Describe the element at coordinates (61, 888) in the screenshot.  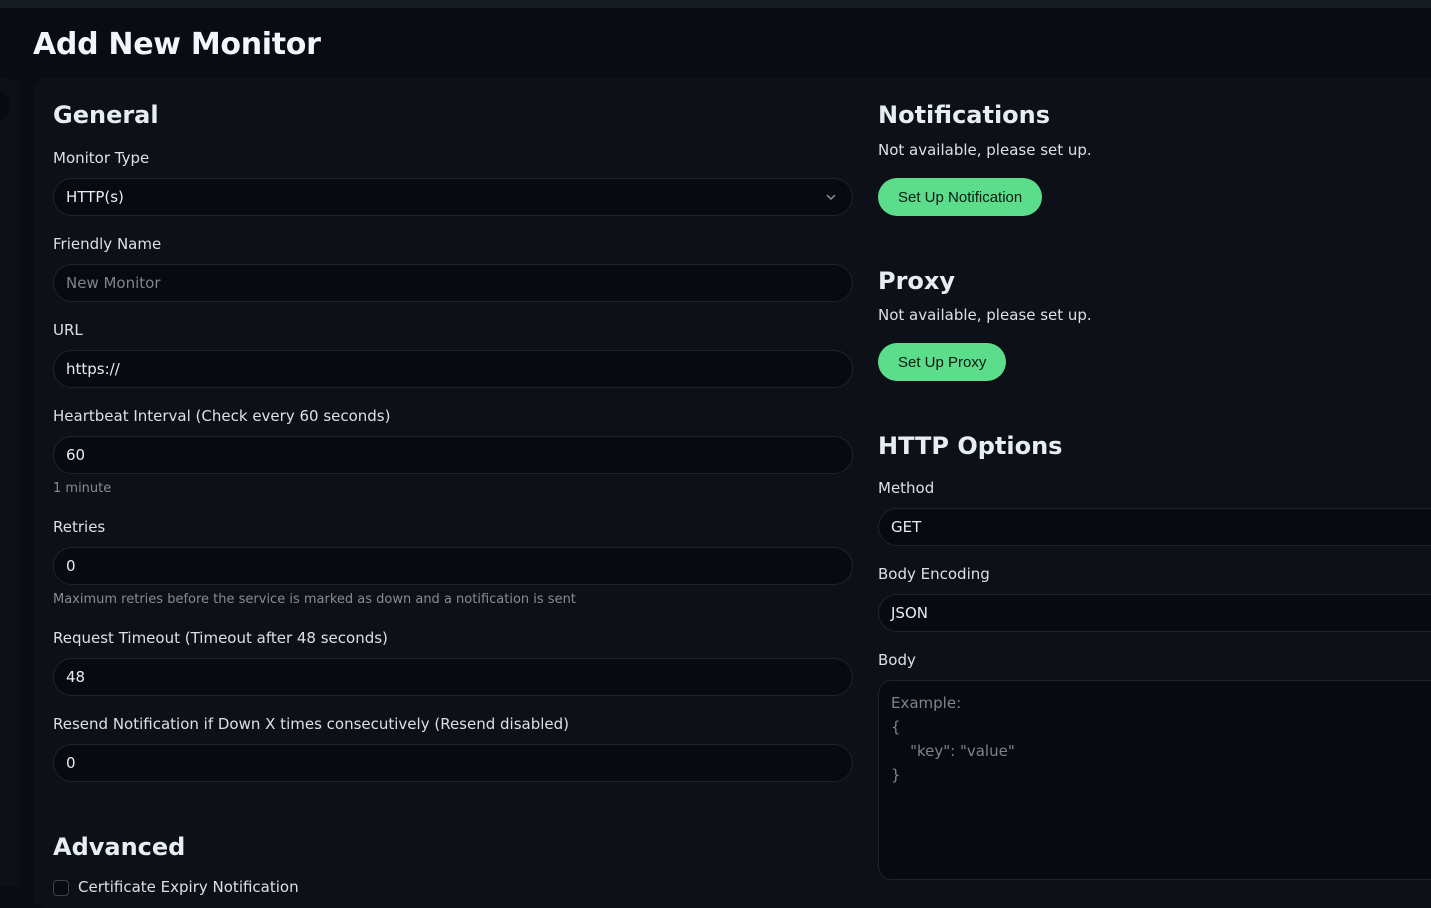
I see `cert-expiry-checkbox` at that location.